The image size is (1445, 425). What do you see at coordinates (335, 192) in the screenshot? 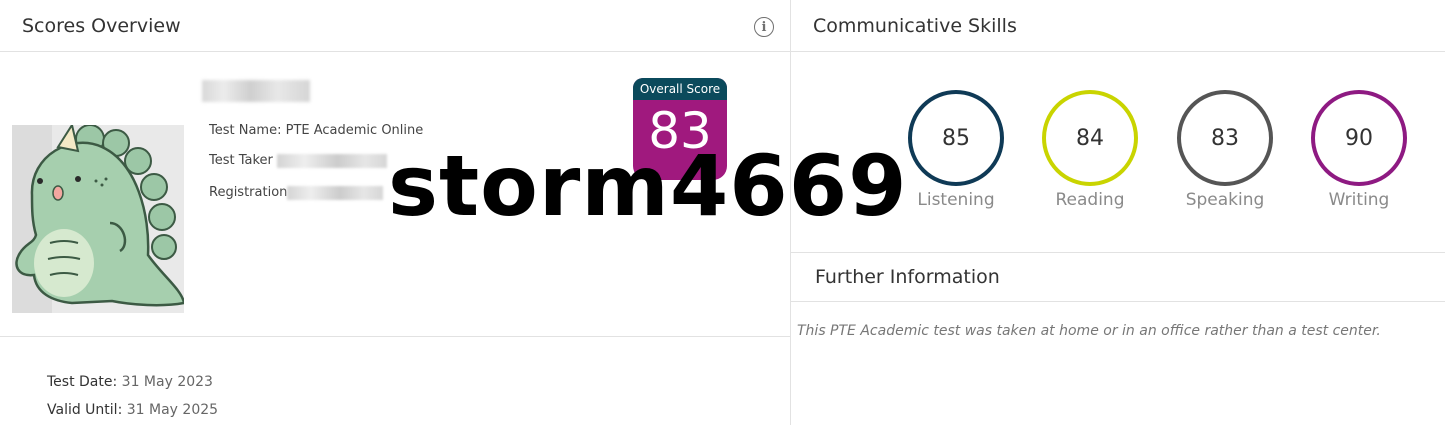
I see `registration-id-redacted` at bounding box center [335, 192].